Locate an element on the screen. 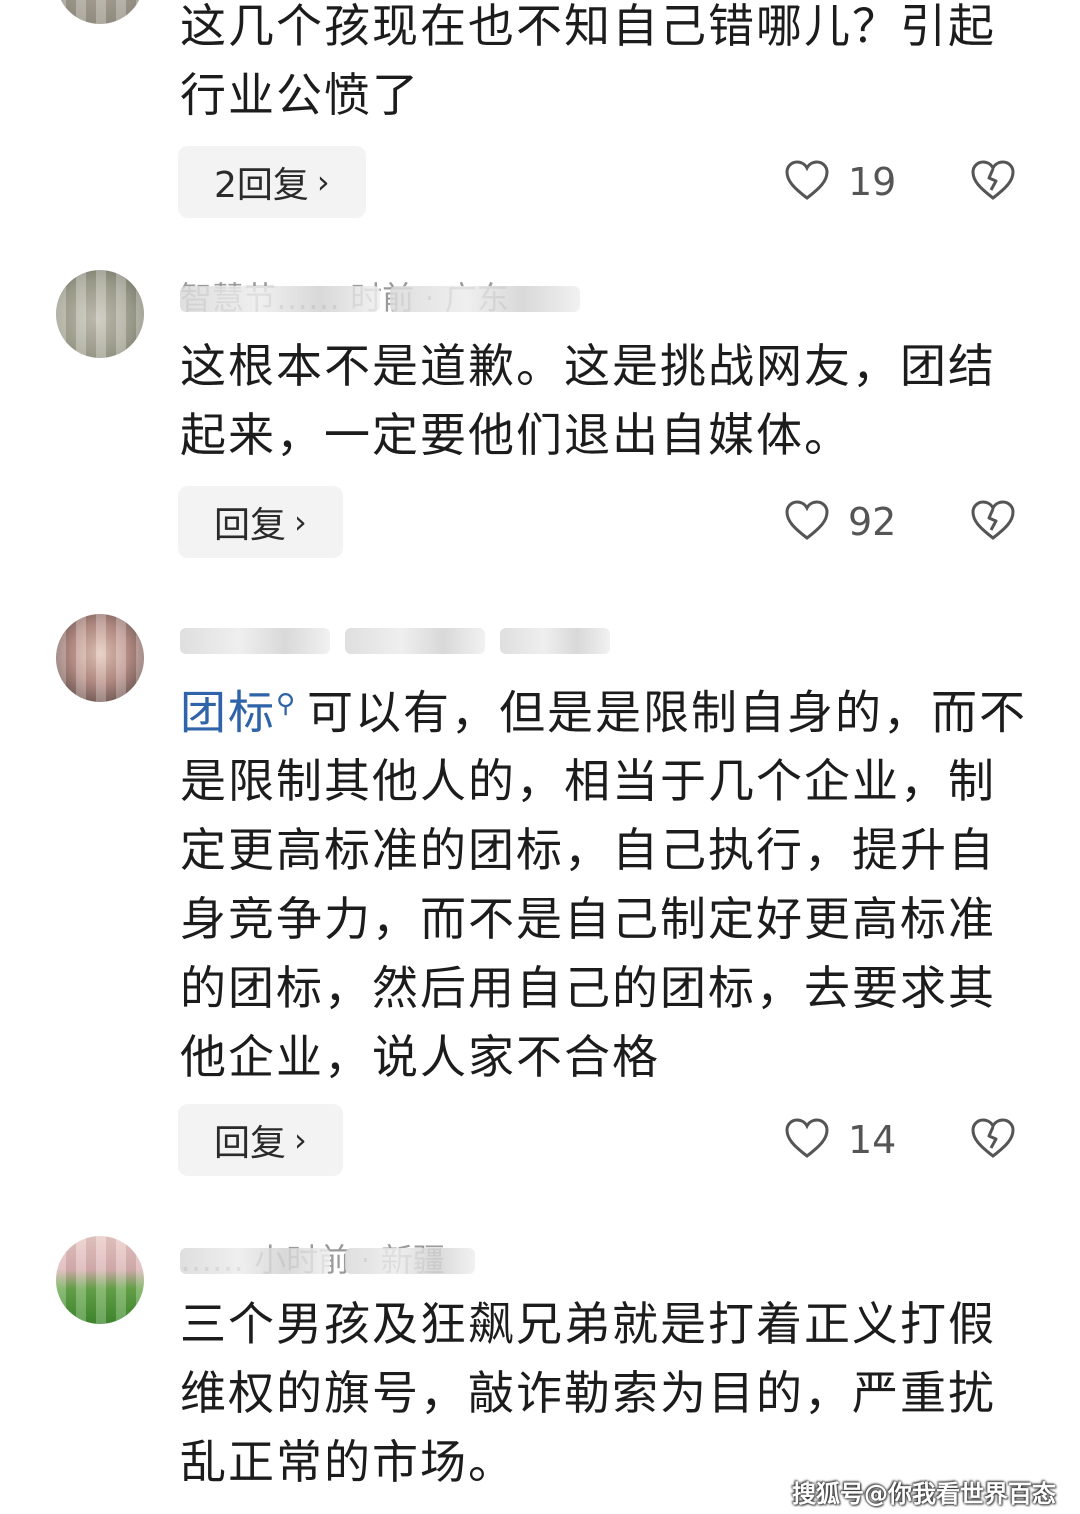  reply-button-label: 2回复 is located at coordinates (261, 185).